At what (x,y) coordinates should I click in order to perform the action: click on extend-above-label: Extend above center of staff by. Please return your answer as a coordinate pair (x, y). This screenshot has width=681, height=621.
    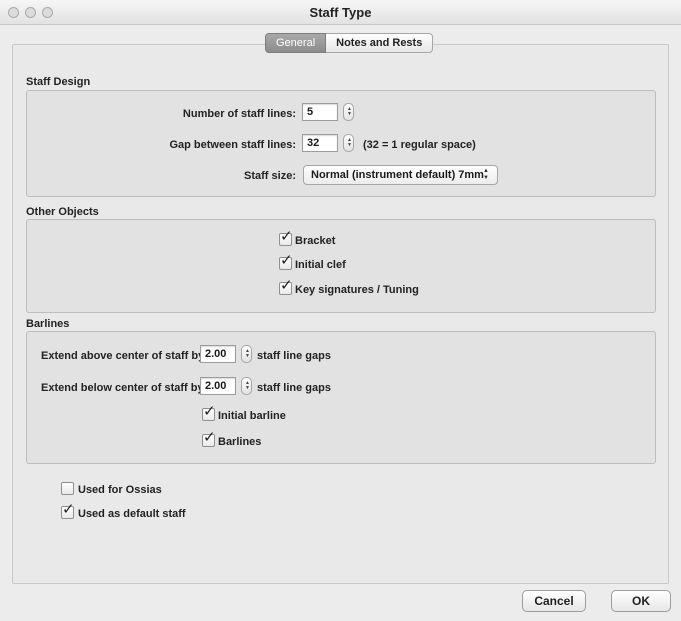
    Looking at the image, I should click on (123, 356).